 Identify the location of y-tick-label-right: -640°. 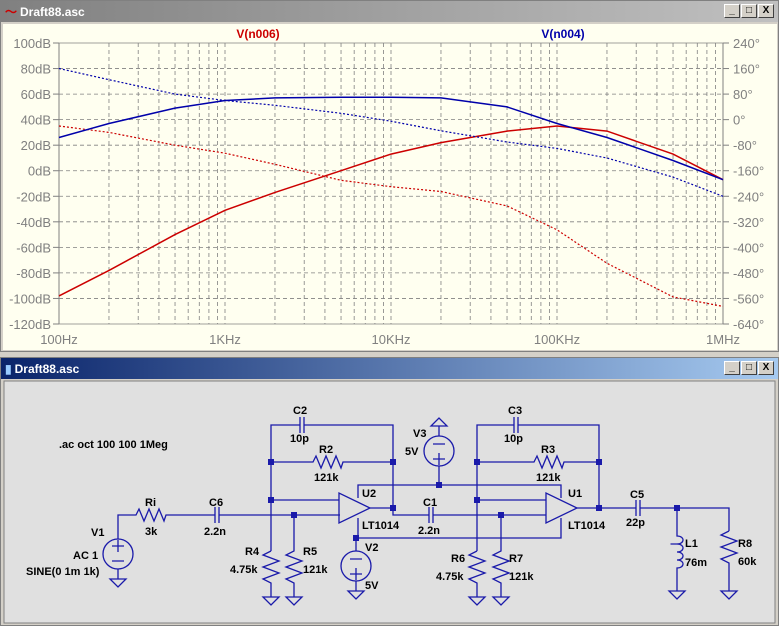
(748, 324).